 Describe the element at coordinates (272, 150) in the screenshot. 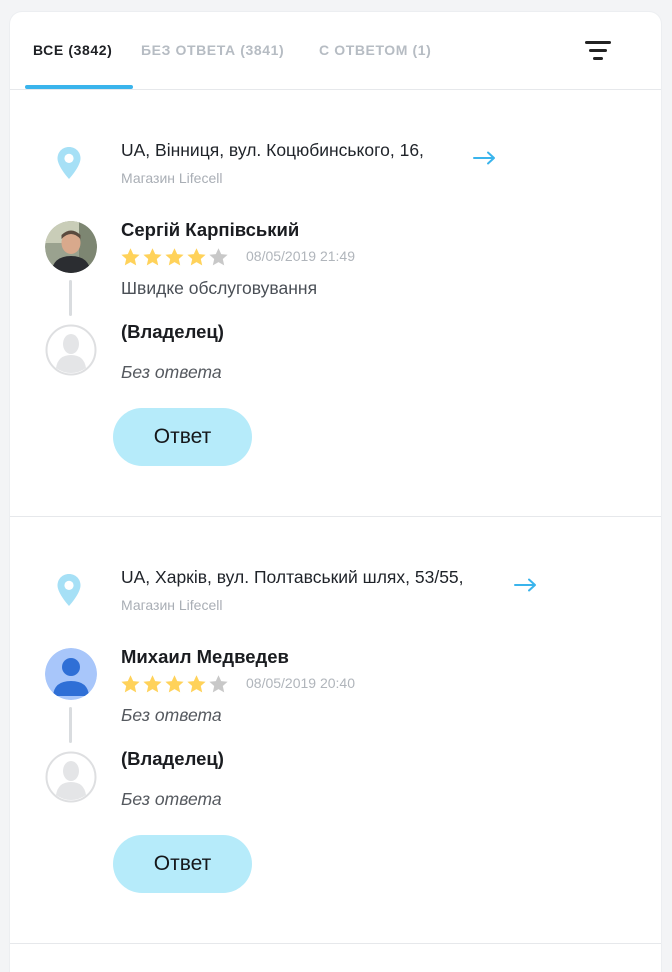

I see `store-address: UA, Вінниця, вул. Коцюбинського, 16,` at that location.